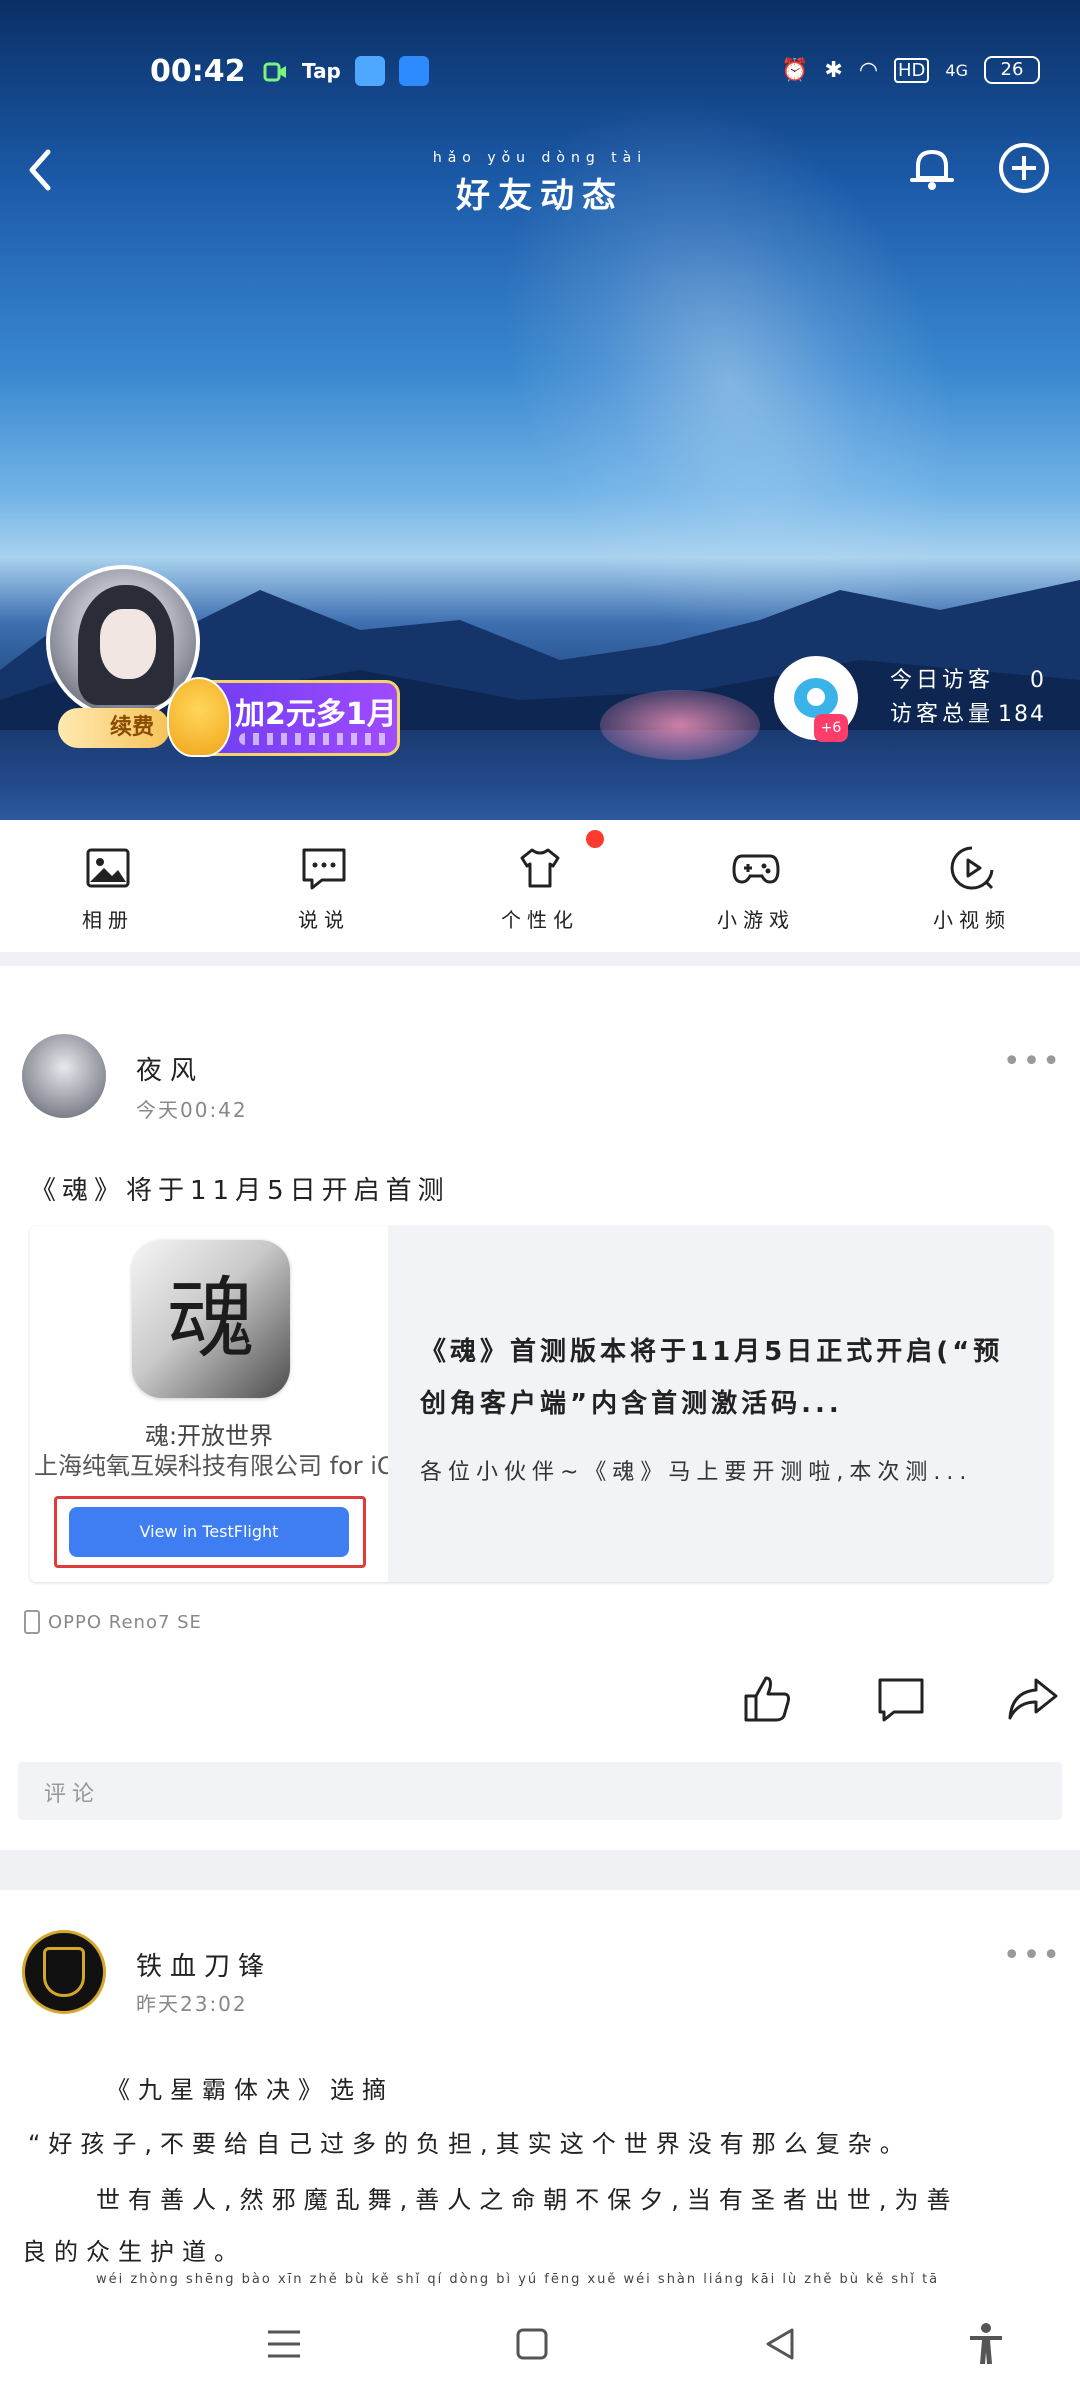  I want to click on post-line: 世有善人,然邪魔乱舞,善人之命朝不保夕,当有圣者出世,为善, so click(527, 2200).